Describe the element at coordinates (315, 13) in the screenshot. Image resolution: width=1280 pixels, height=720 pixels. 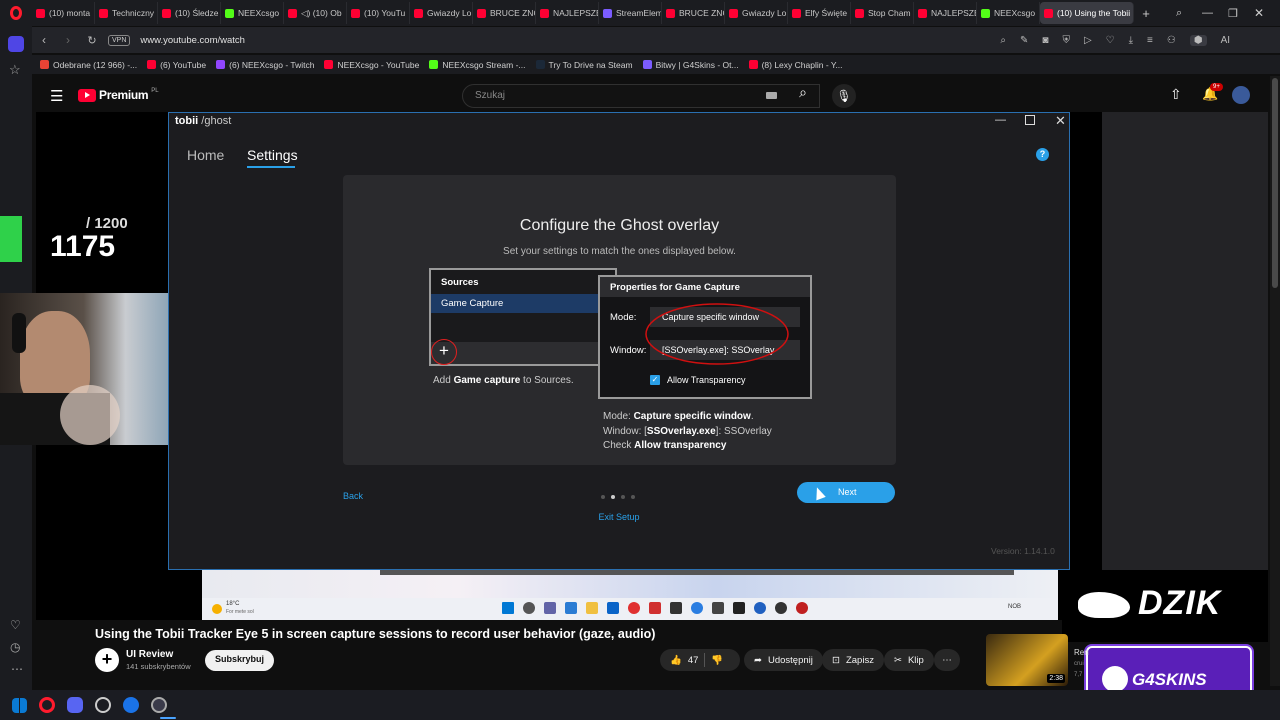
I see `browser-tab: ◁) (10) Ob` at that location.